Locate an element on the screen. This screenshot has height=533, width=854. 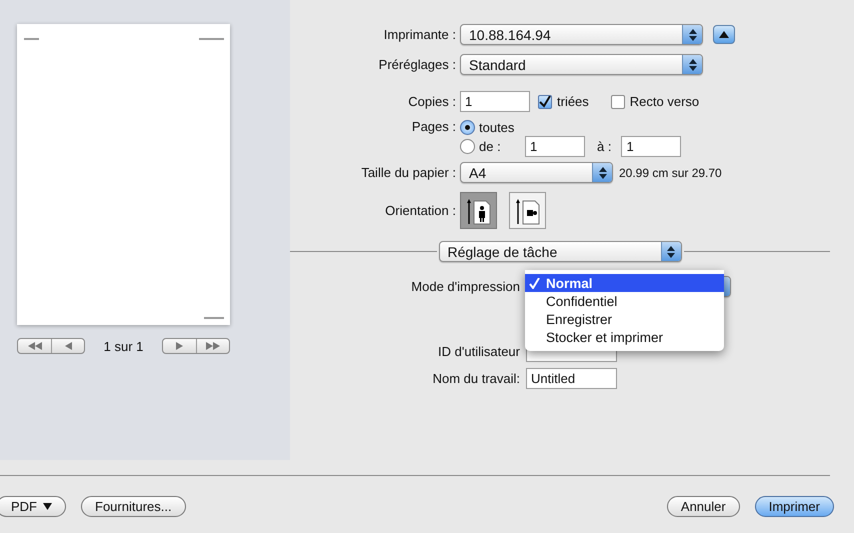
portrait-page-icon is located at coordinates (479, 210).